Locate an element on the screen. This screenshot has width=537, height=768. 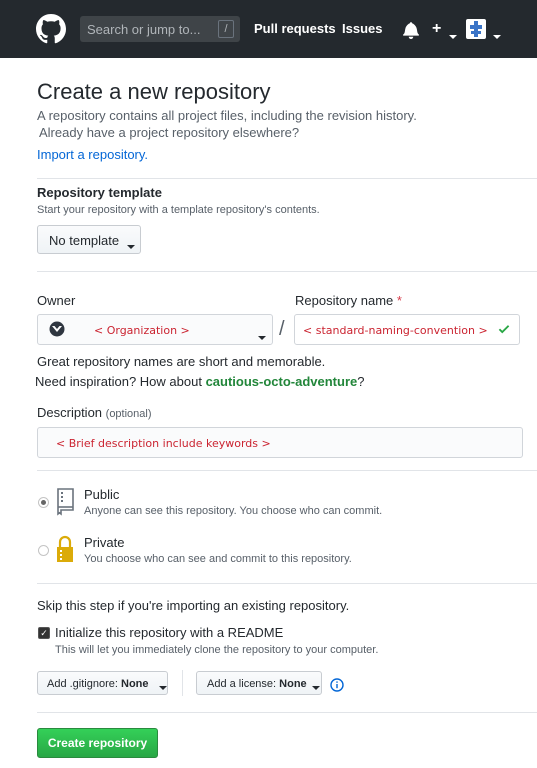
license-select-button: Add a license: None is located at coordinates (259, 683).